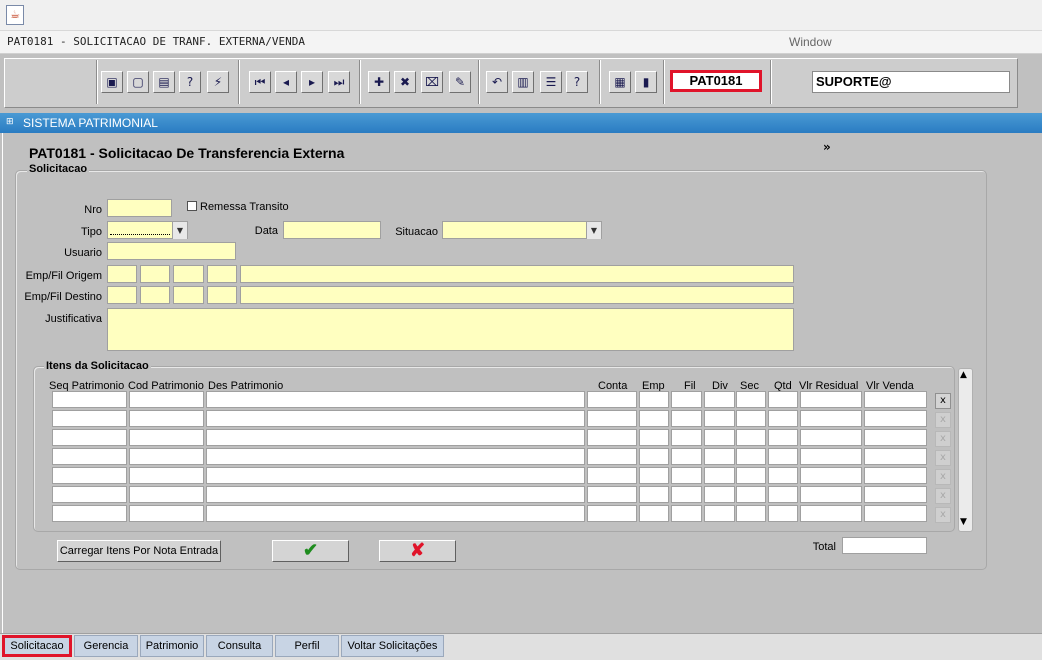 Image resolution: width=1042 pixels, height=660 pixels. I want to click on destino-desc-input, so click(517, 295).